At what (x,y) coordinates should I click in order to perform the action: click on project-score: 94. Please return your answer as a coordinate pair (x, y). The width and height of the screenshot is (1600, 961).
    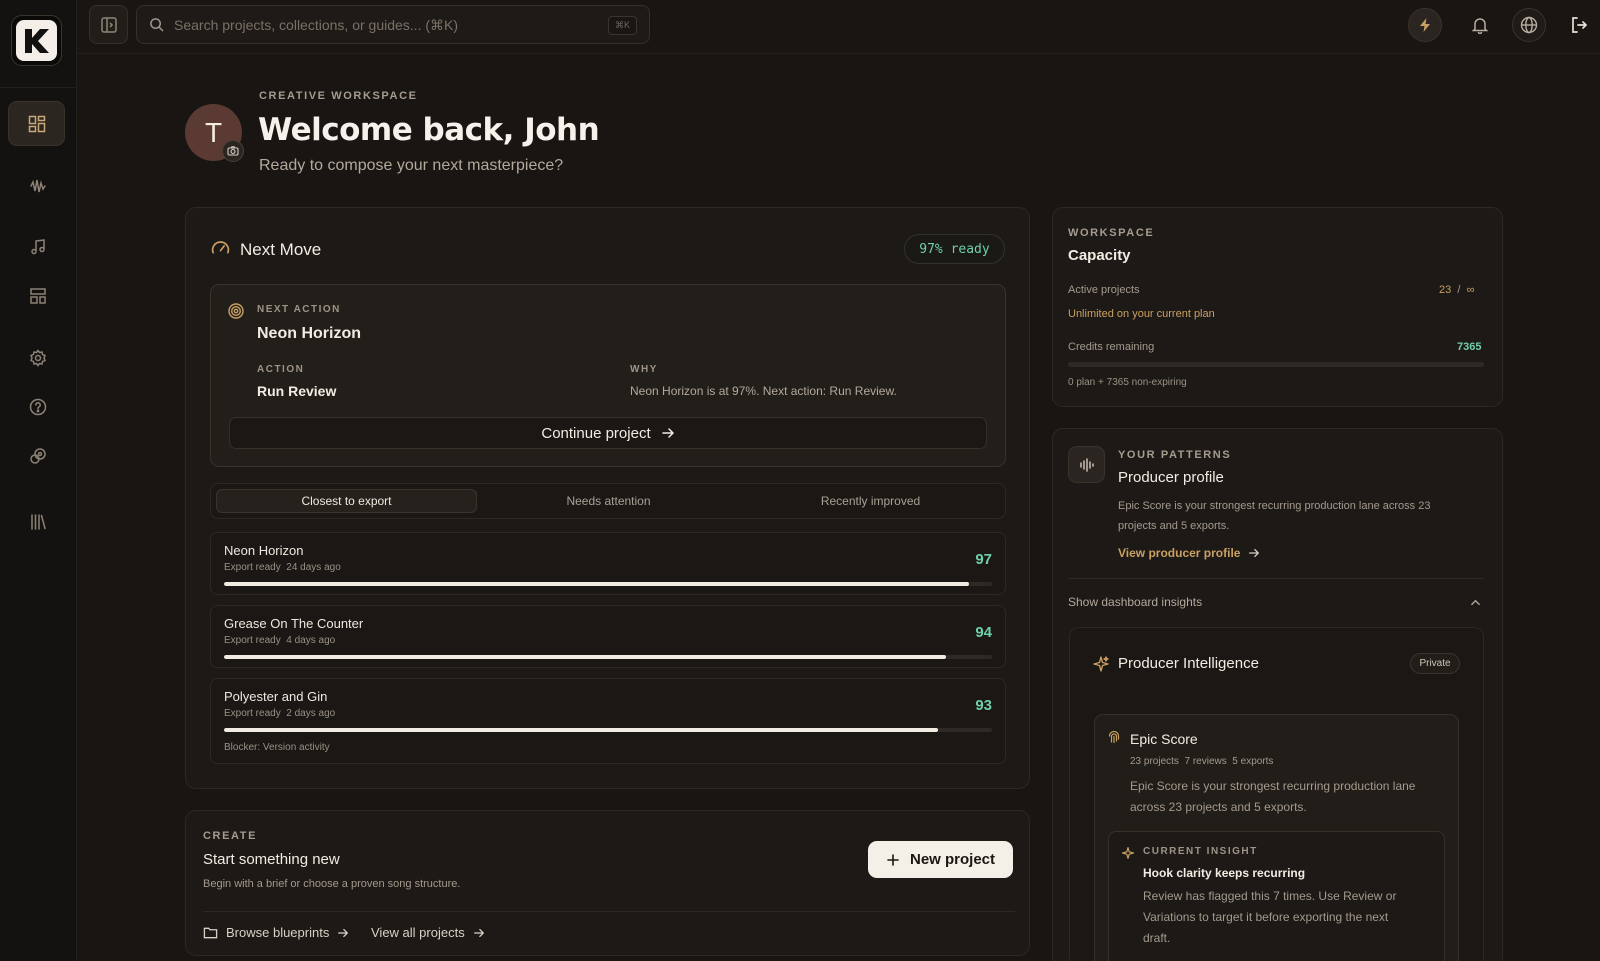
    Looking at the image, I should click on (983, 632).